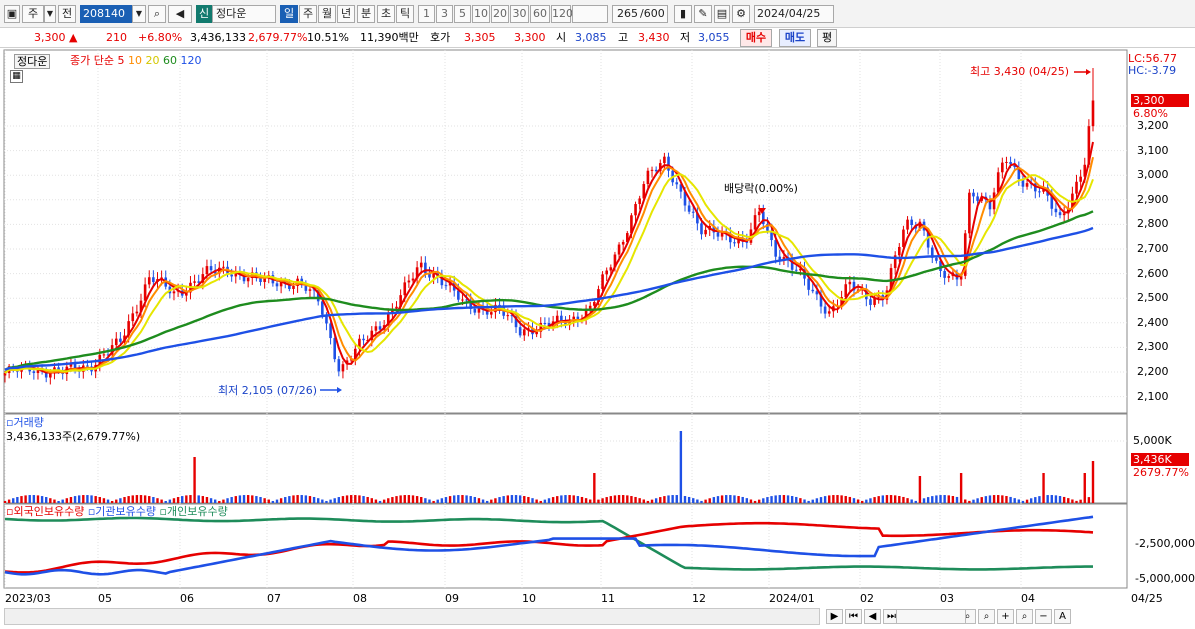  What do you see at coordinates (16, 76) in the screenshot?
I see `table-icon: ▦` at bounding box center [16, 76].